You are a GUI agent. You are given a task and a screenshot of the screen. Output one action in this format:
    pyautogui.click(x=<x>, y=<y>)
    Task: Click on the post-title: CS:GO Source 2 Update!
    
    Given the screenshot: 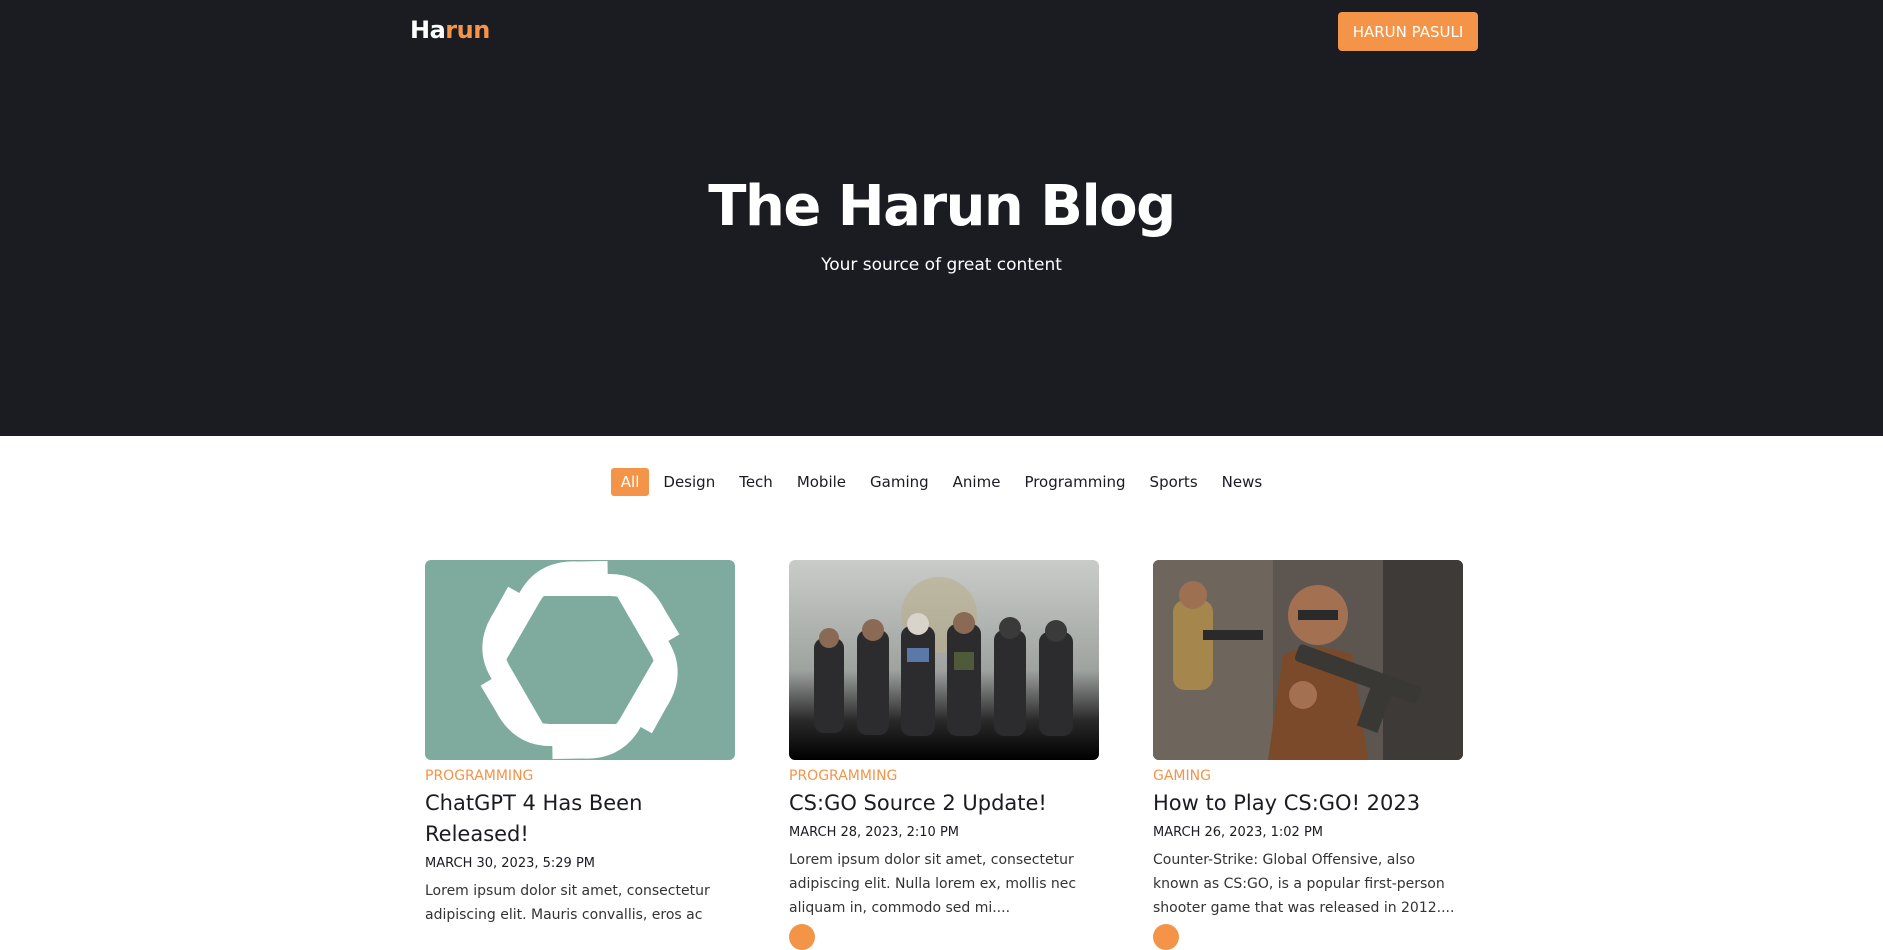 What is the action you would take?
    pyautogui.click(x=944, y=803)
    